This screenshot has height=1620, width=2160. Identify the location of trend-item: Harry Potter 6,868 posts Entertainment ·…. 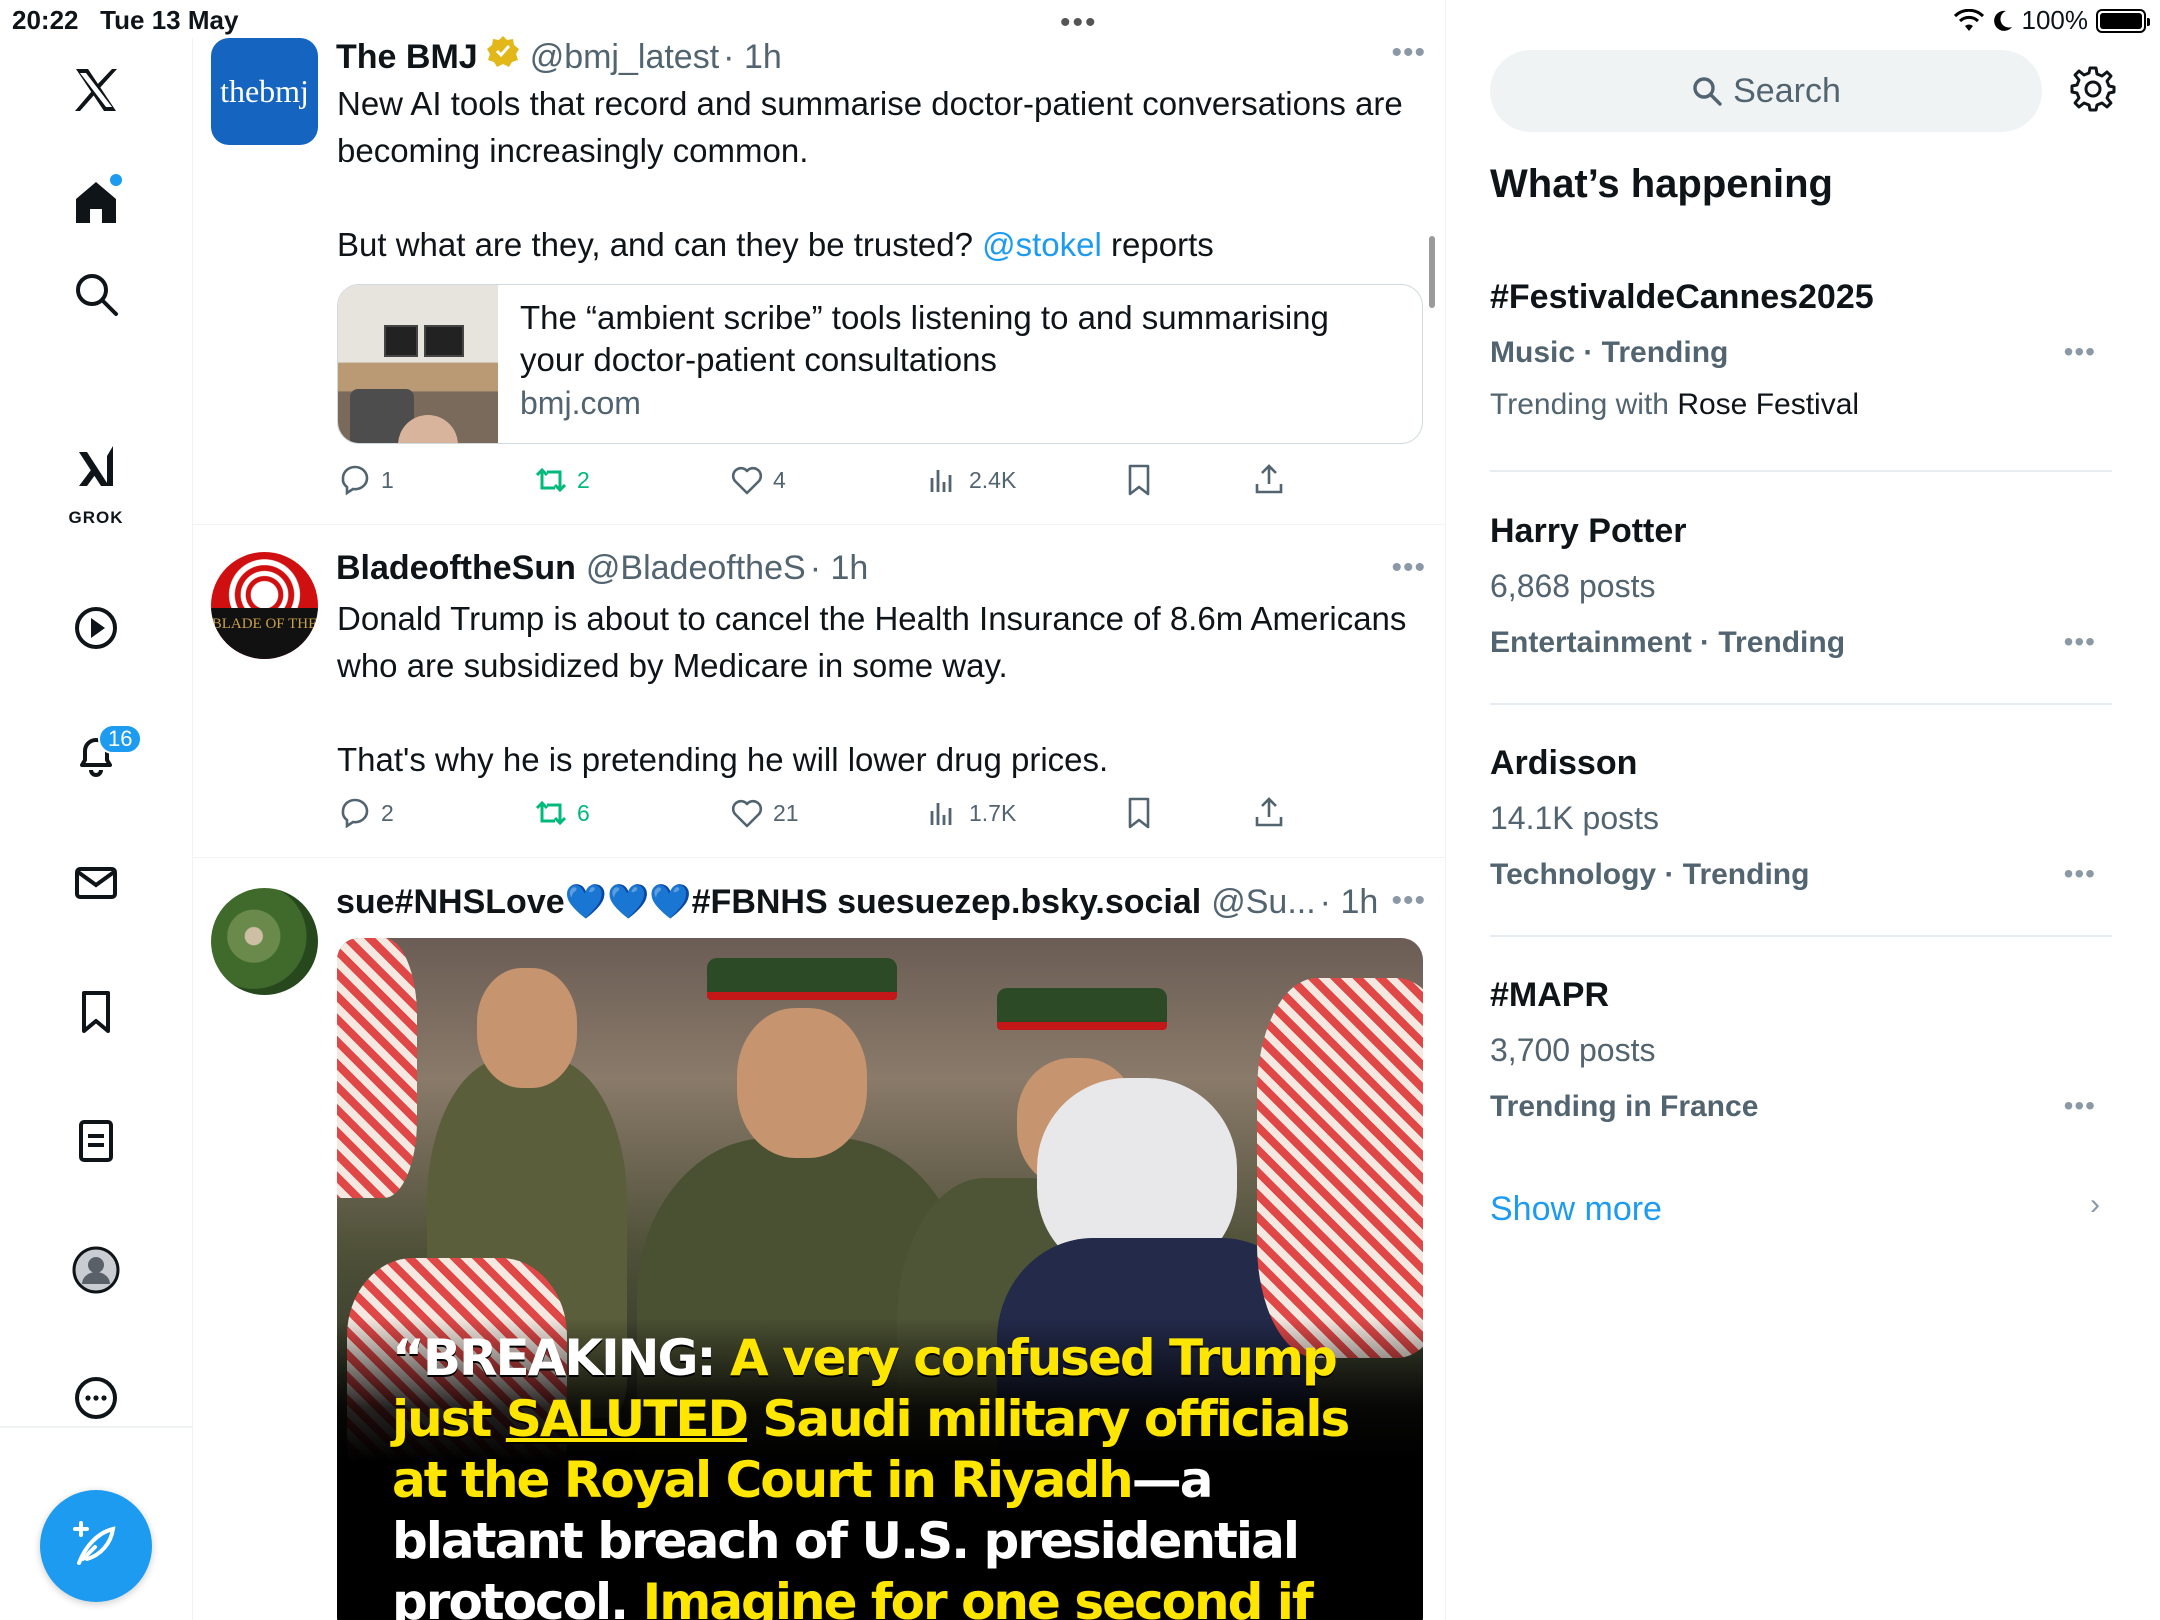
(1801, 592).